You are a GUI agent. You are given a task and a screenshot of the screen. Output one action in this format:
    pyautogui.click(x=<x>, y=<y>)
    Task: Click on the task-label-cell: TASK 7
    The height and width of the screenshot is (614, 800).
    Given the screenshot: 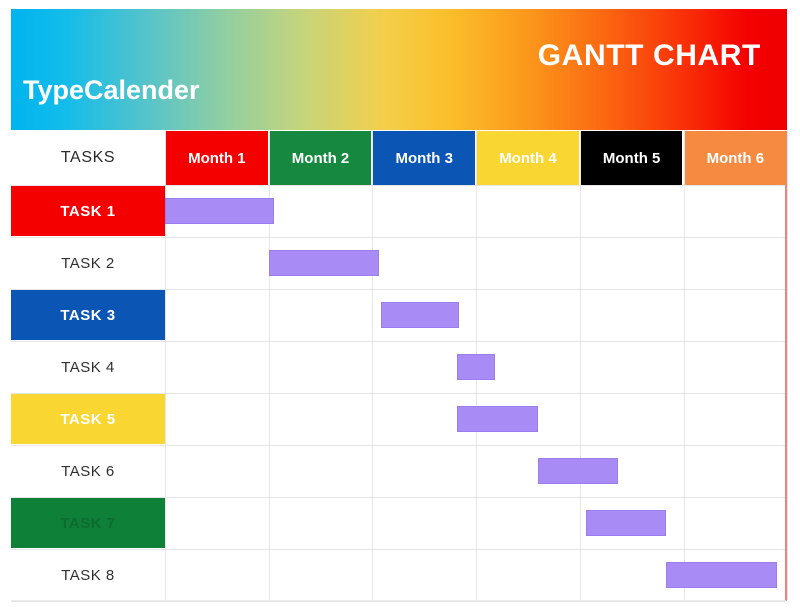 What is the action you would take?
    pyautogui.click(x=88, y=523)
    